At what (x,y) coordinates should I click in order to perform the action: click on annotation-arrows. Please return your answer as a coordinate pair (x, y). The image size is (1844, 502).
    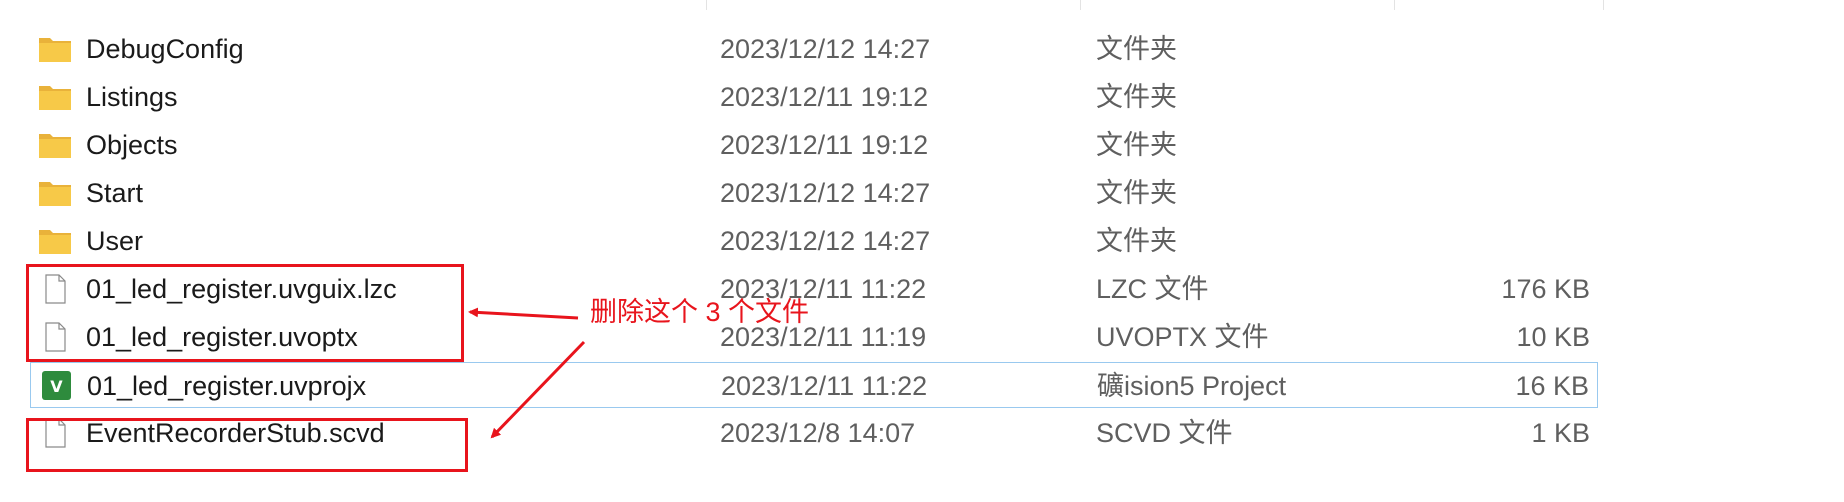
    Looking at the image, I should click on (527, 373).